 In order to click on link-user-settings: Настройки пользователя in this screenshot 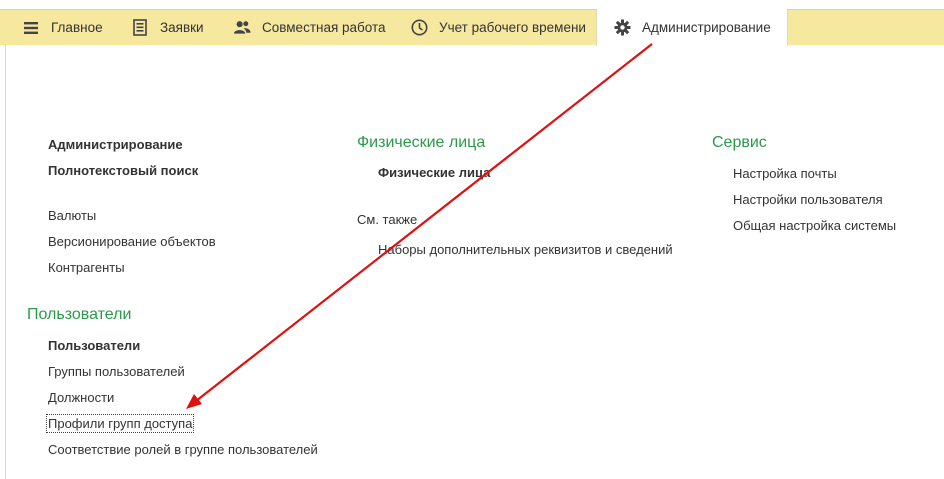, I will do `click(808, 199)`.